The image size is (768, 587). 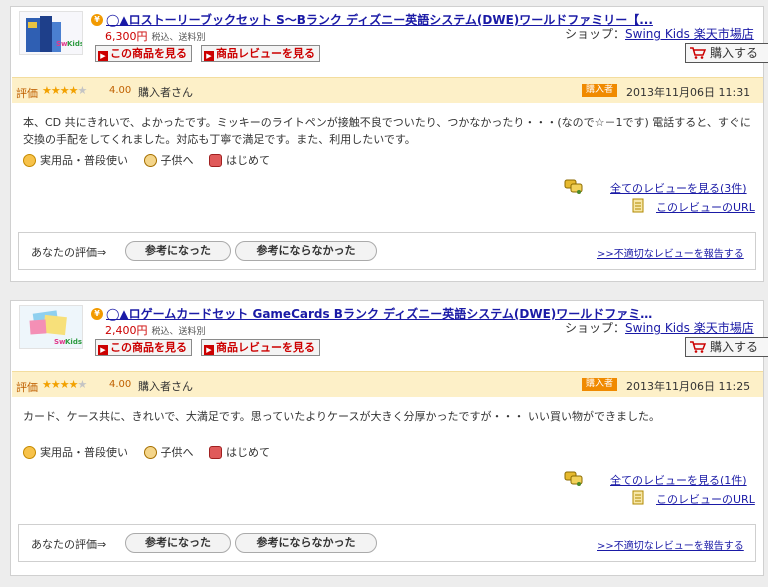 What do you see at coordinates (126, 330) in the screenshot?
I see `price-value: 2,400円` at bounding box center [126, 330].